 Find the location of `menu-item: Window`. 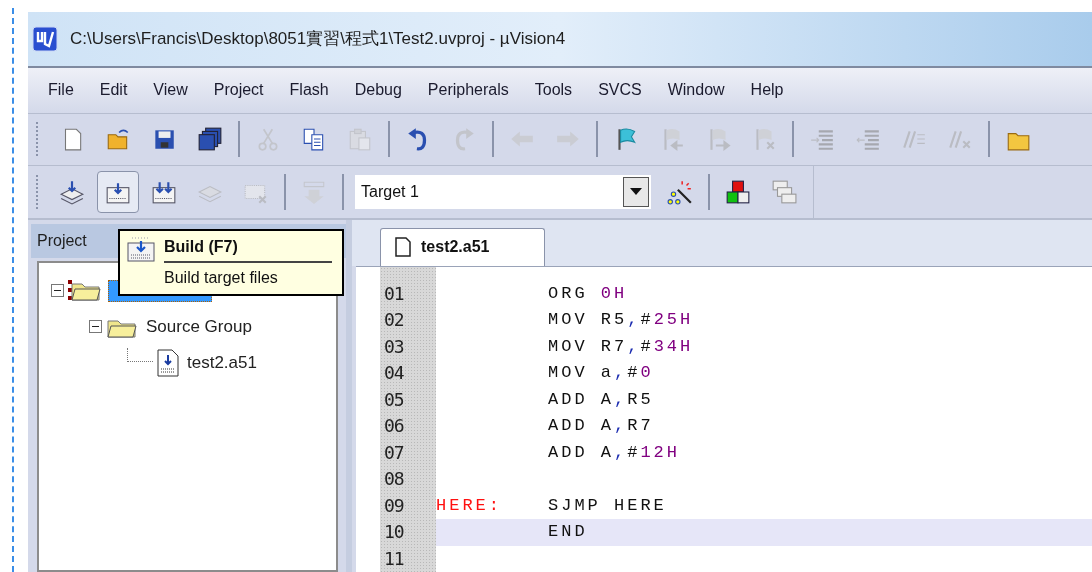

menu-item: Window is located at coordinates (696, 90).